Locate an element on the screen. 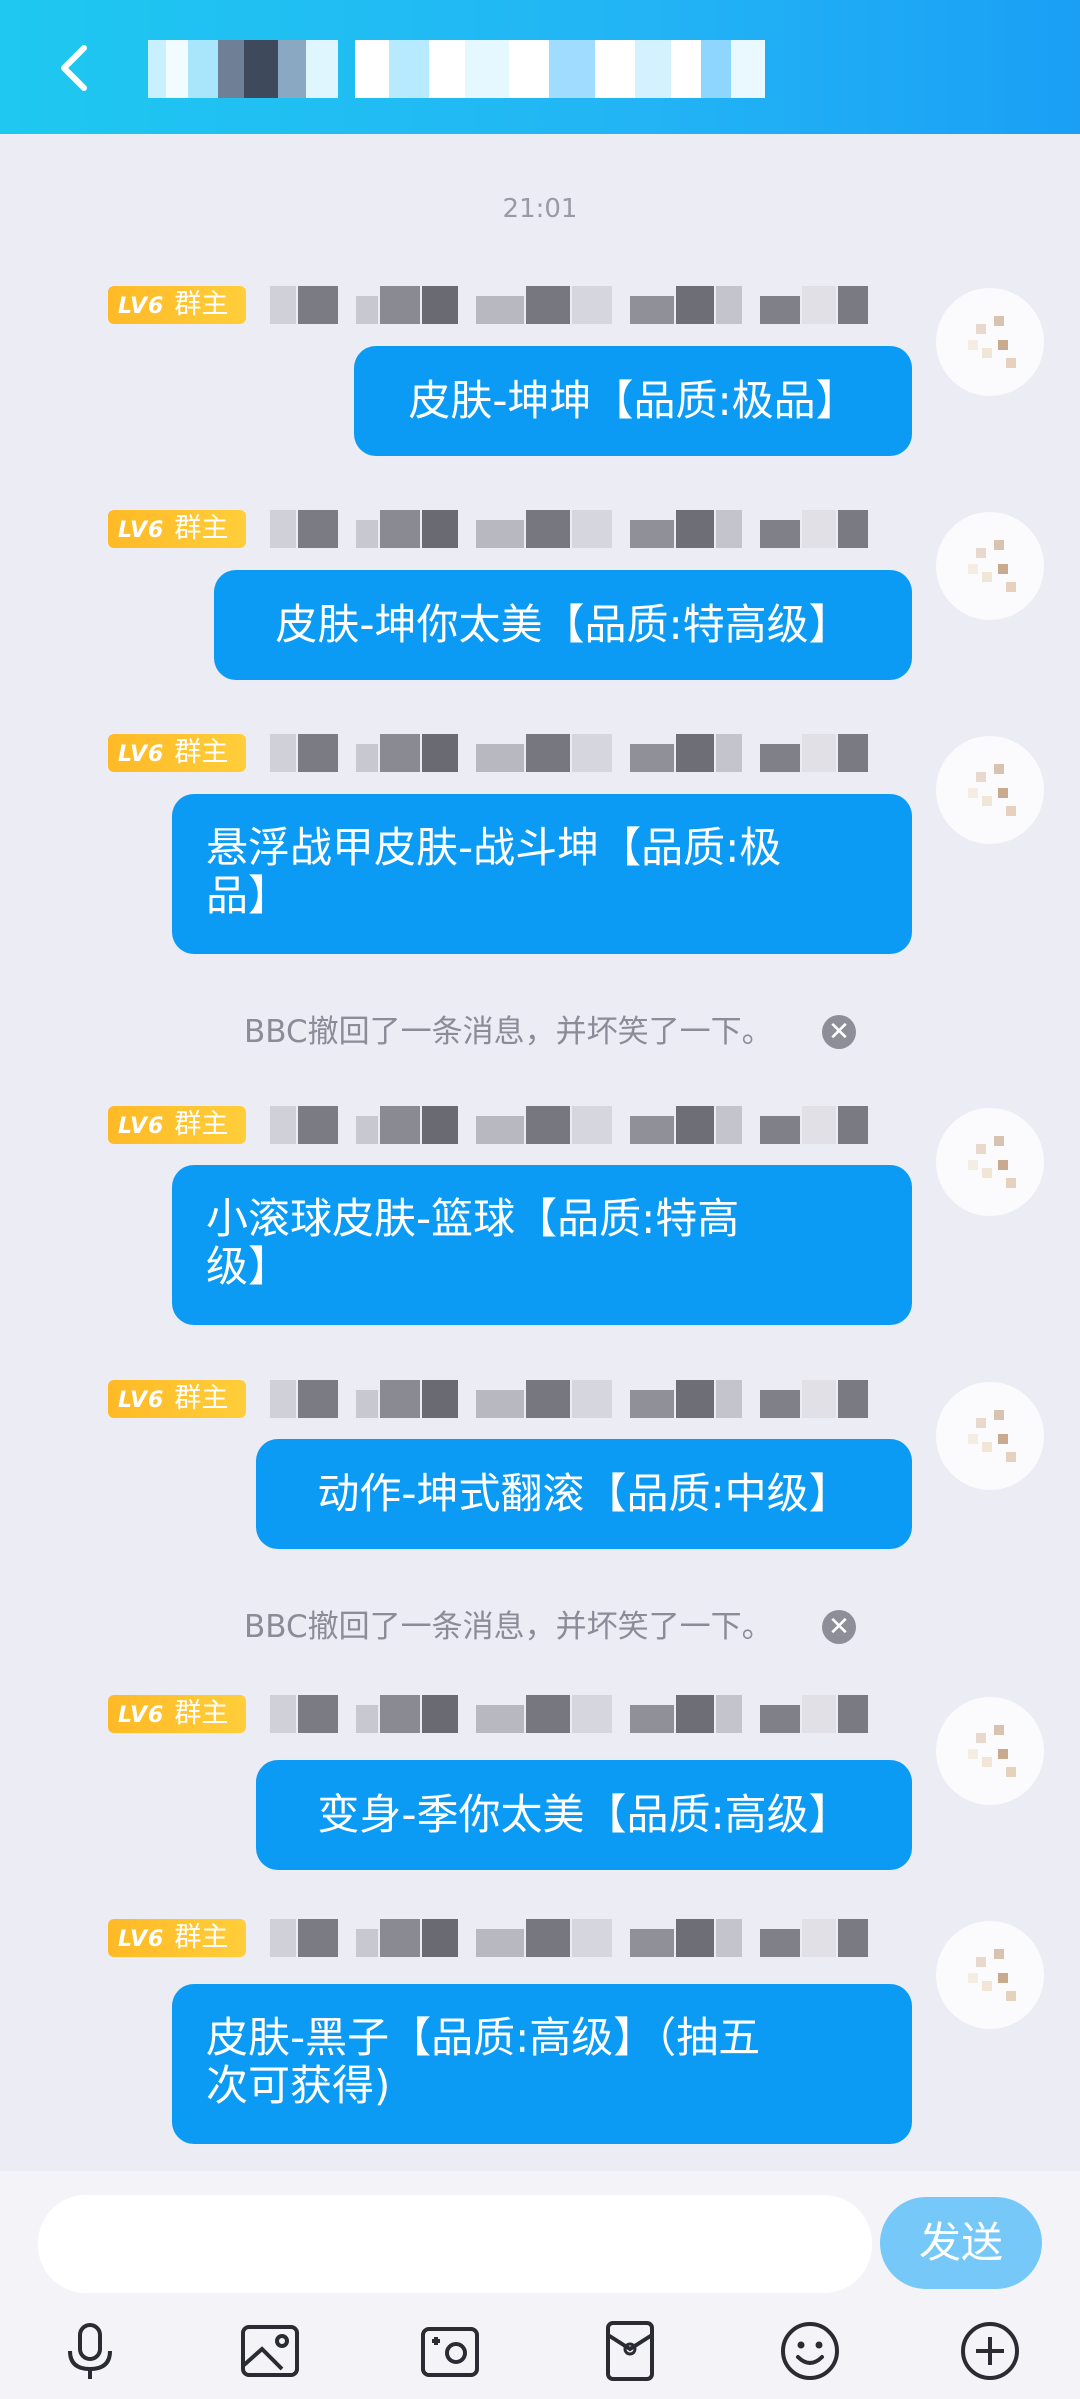  chevron-left-icon is located at coordinates (76, 68).